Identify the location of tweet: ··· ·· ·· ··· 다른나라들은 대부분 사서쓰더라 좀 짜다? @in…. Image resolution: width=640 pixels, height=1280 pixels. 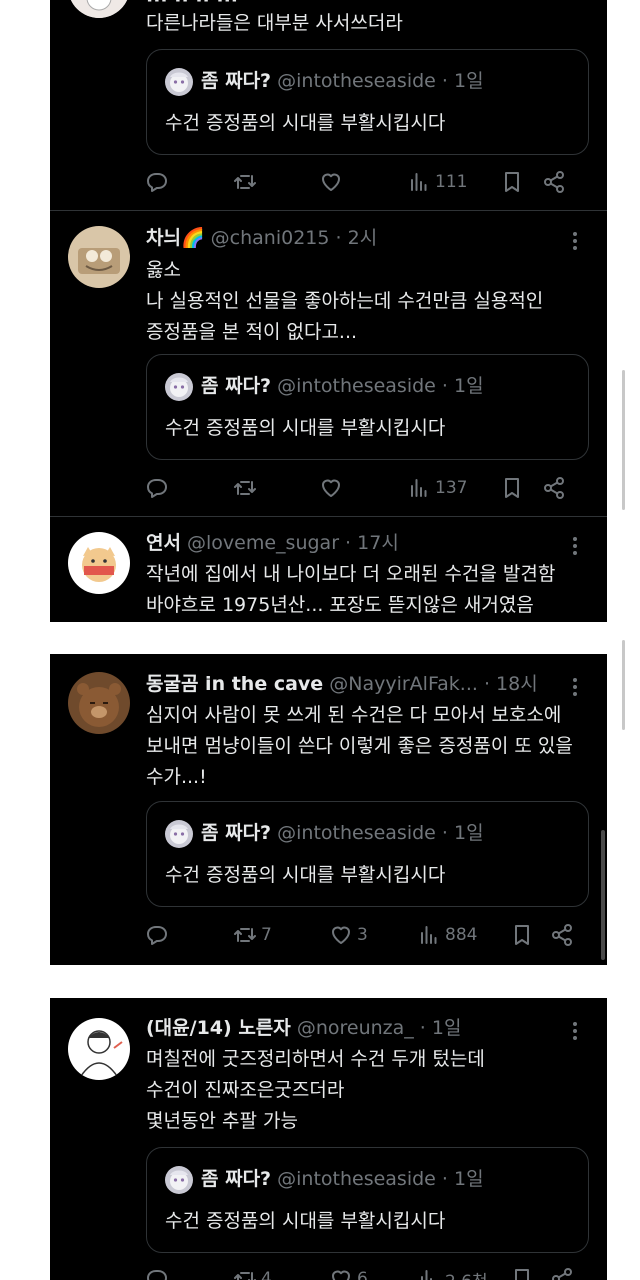
(328, 105).